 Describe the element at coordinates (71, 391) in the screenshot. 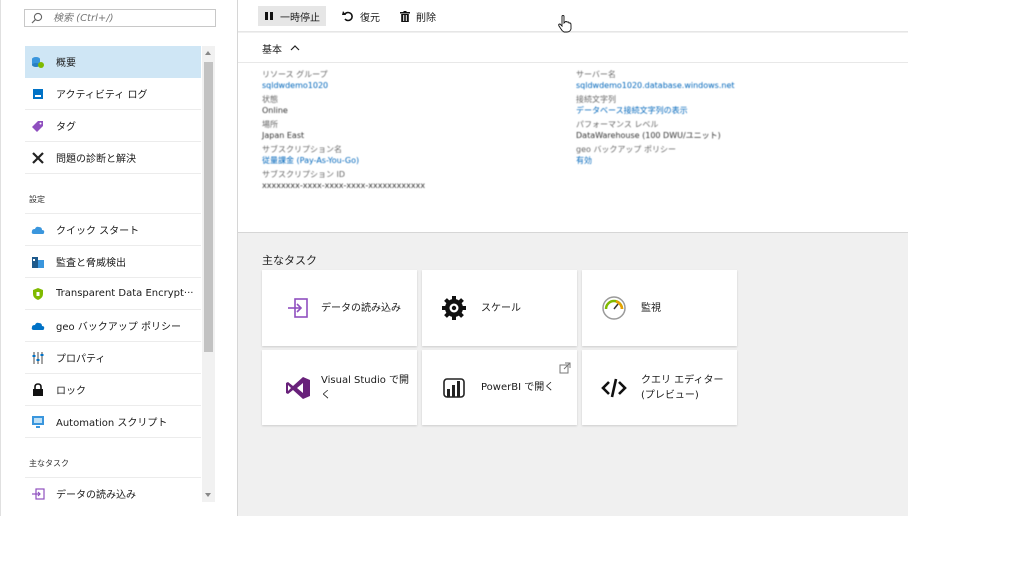

I see `menu-item-label: ロック` at that location.